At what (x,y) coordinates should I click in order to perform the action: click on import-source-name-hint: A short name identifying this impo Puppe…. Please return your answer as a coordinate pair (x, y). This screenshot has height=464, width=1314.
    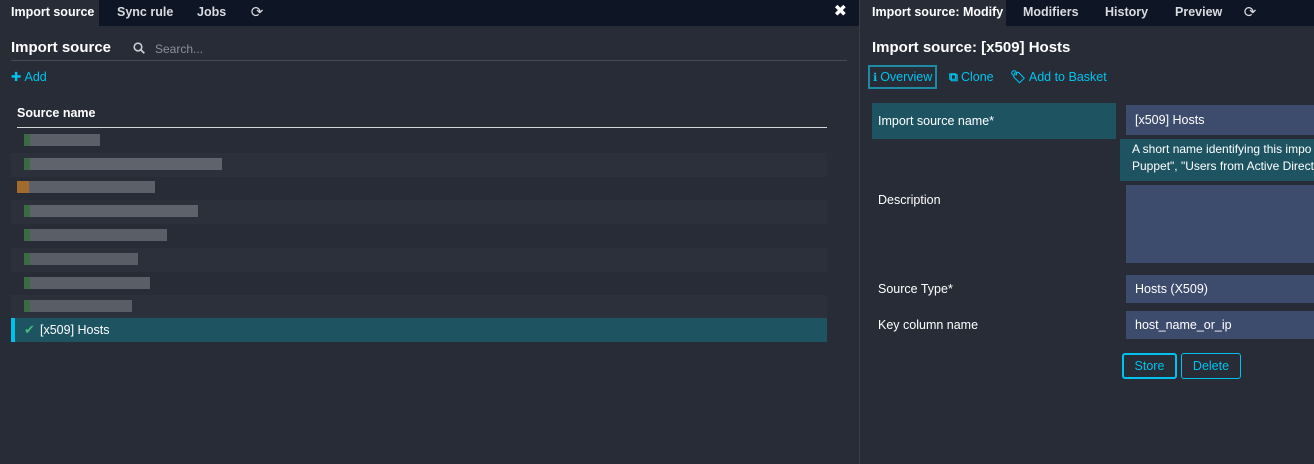
    Looking at the image, I should click on (1217, 160).